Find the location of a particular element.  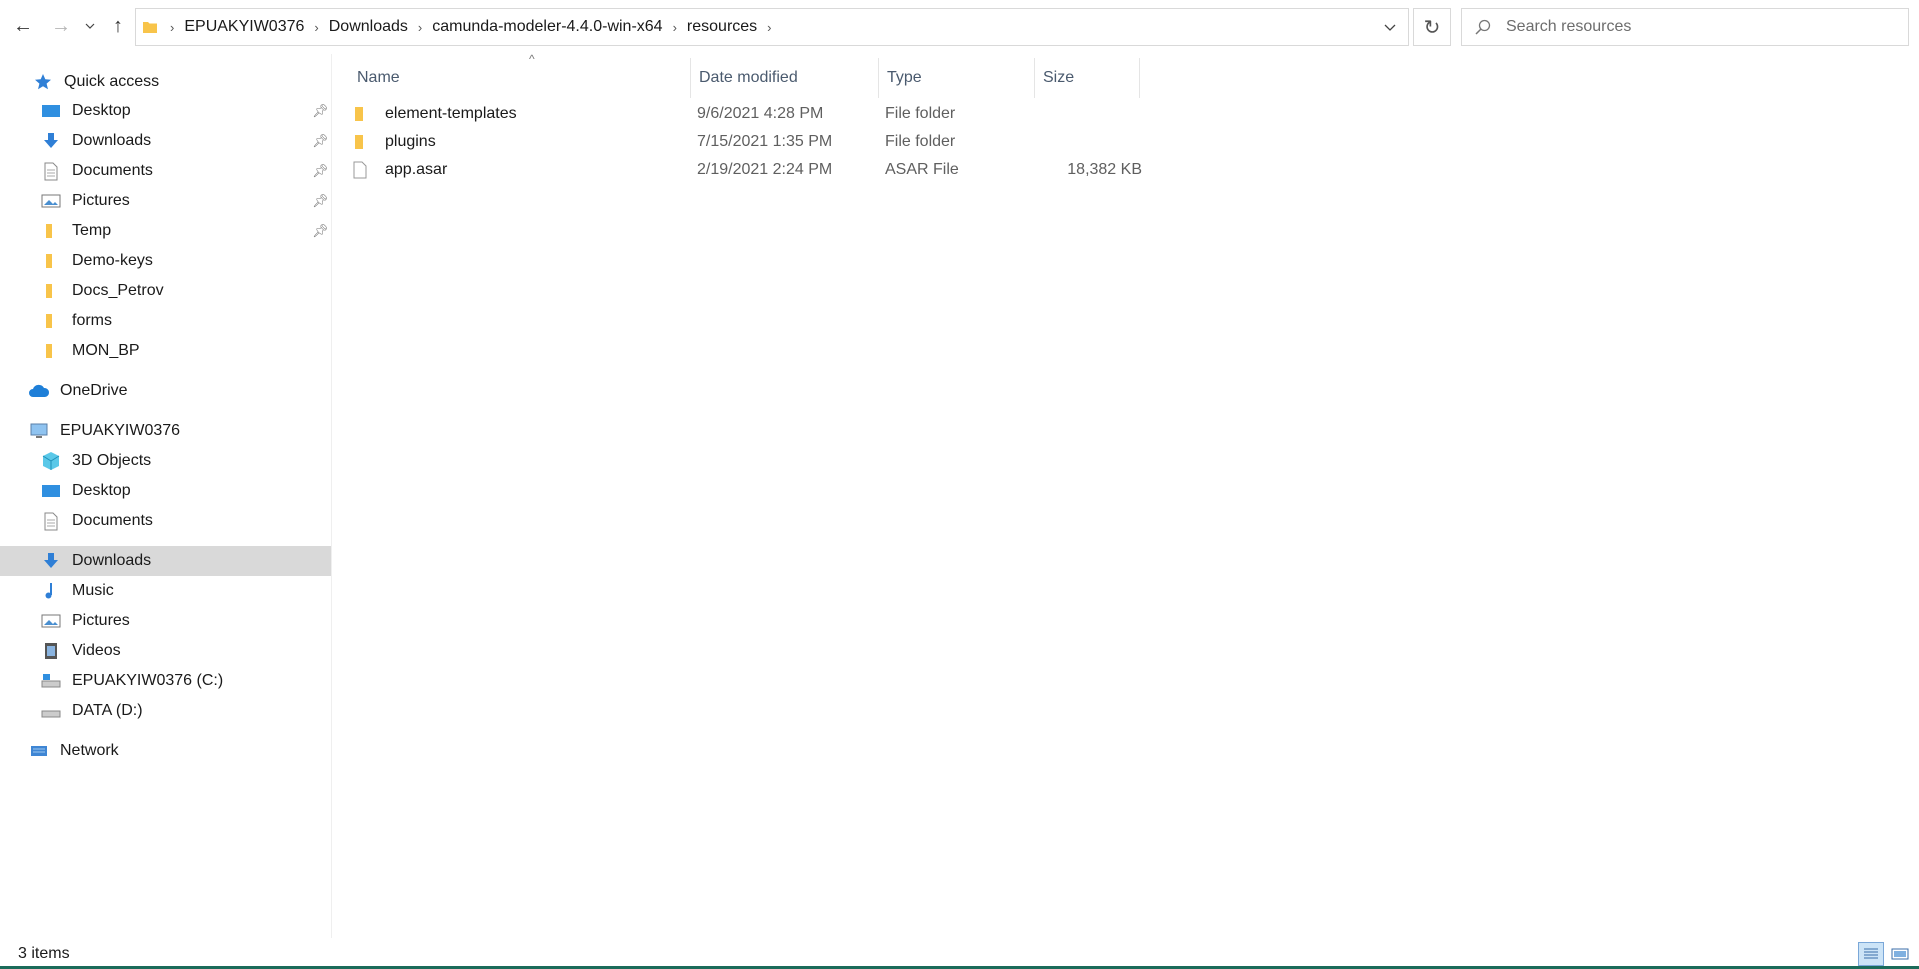

table-row: plugins 7/15/2021 1:35 PM File folder is located at coordinates (912, 142).